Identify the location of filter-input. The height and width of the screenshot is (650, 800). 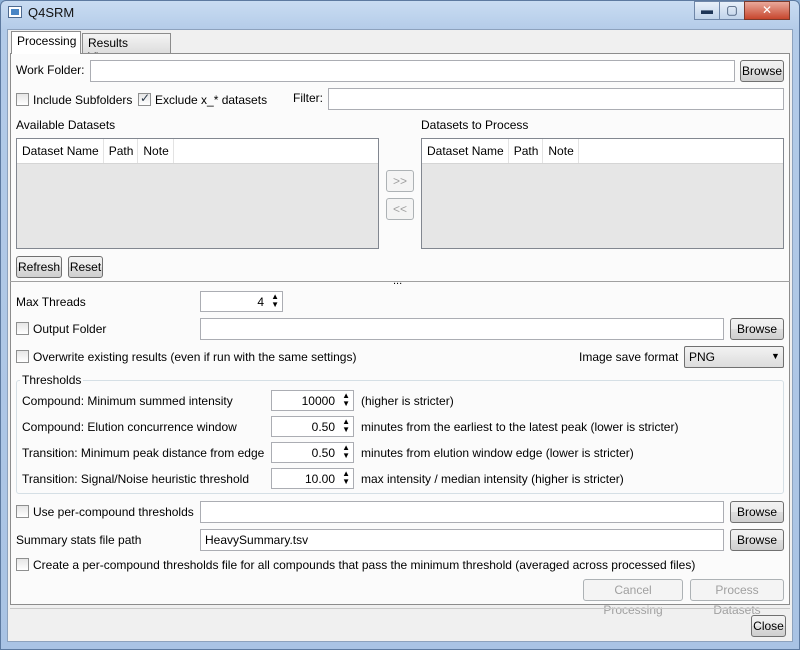
(556, 99).